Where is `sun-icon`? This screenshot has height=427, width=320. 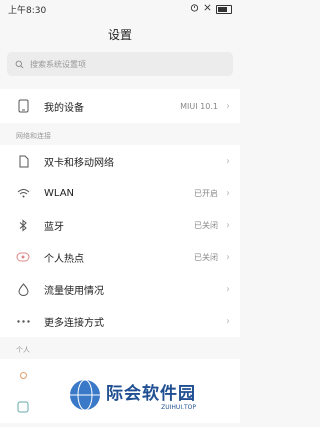
sun-icon is located at coordinates (23, 375).